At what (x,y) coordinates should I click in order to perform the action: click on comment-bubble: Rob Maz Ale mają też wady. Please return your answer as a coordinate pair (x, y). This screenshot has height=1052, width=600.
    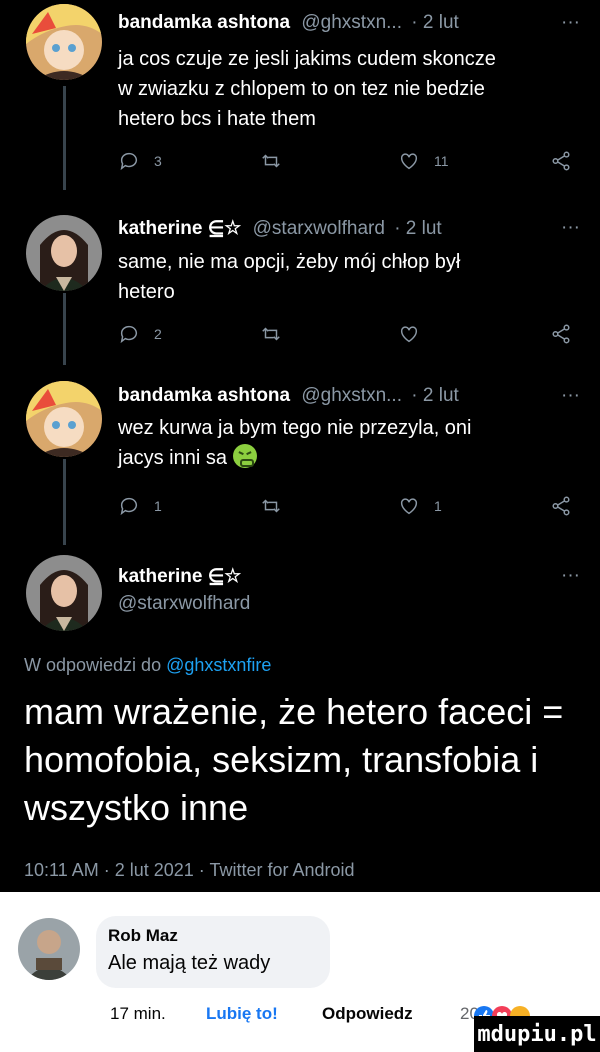
    Looking at the image, I should click on (213, 952).